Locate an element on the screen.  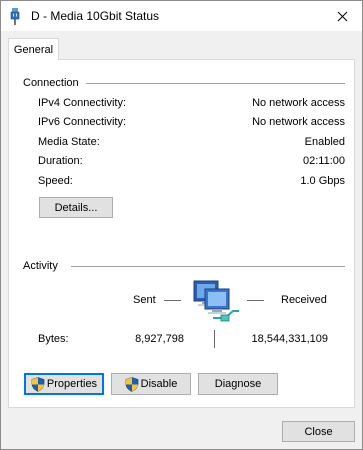
network-computers-icon is located at coordinates (216, 301).